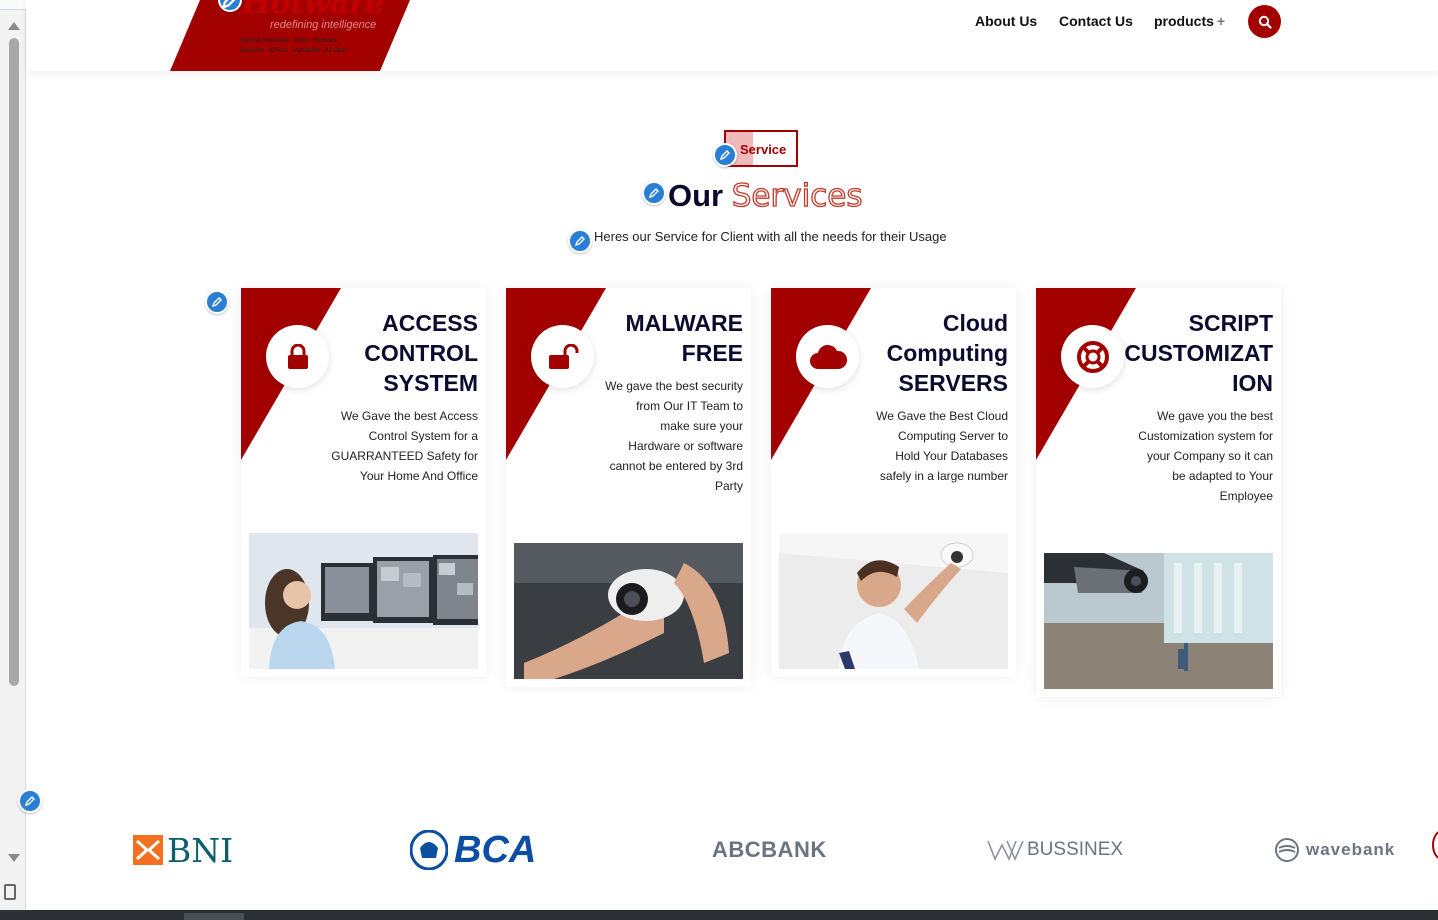 Image resolution: width=1438 pixels, height=920 pixels. I want to click on lock-icon, so click(297, 356).